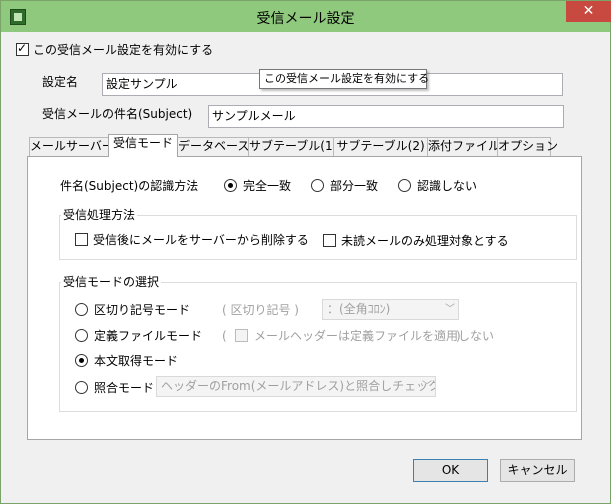 This screenshot has width=611, height=504. Describe the element at coordinates (60, 82) in the screenshot. I see `setting-name-label: 設定名` at that location.